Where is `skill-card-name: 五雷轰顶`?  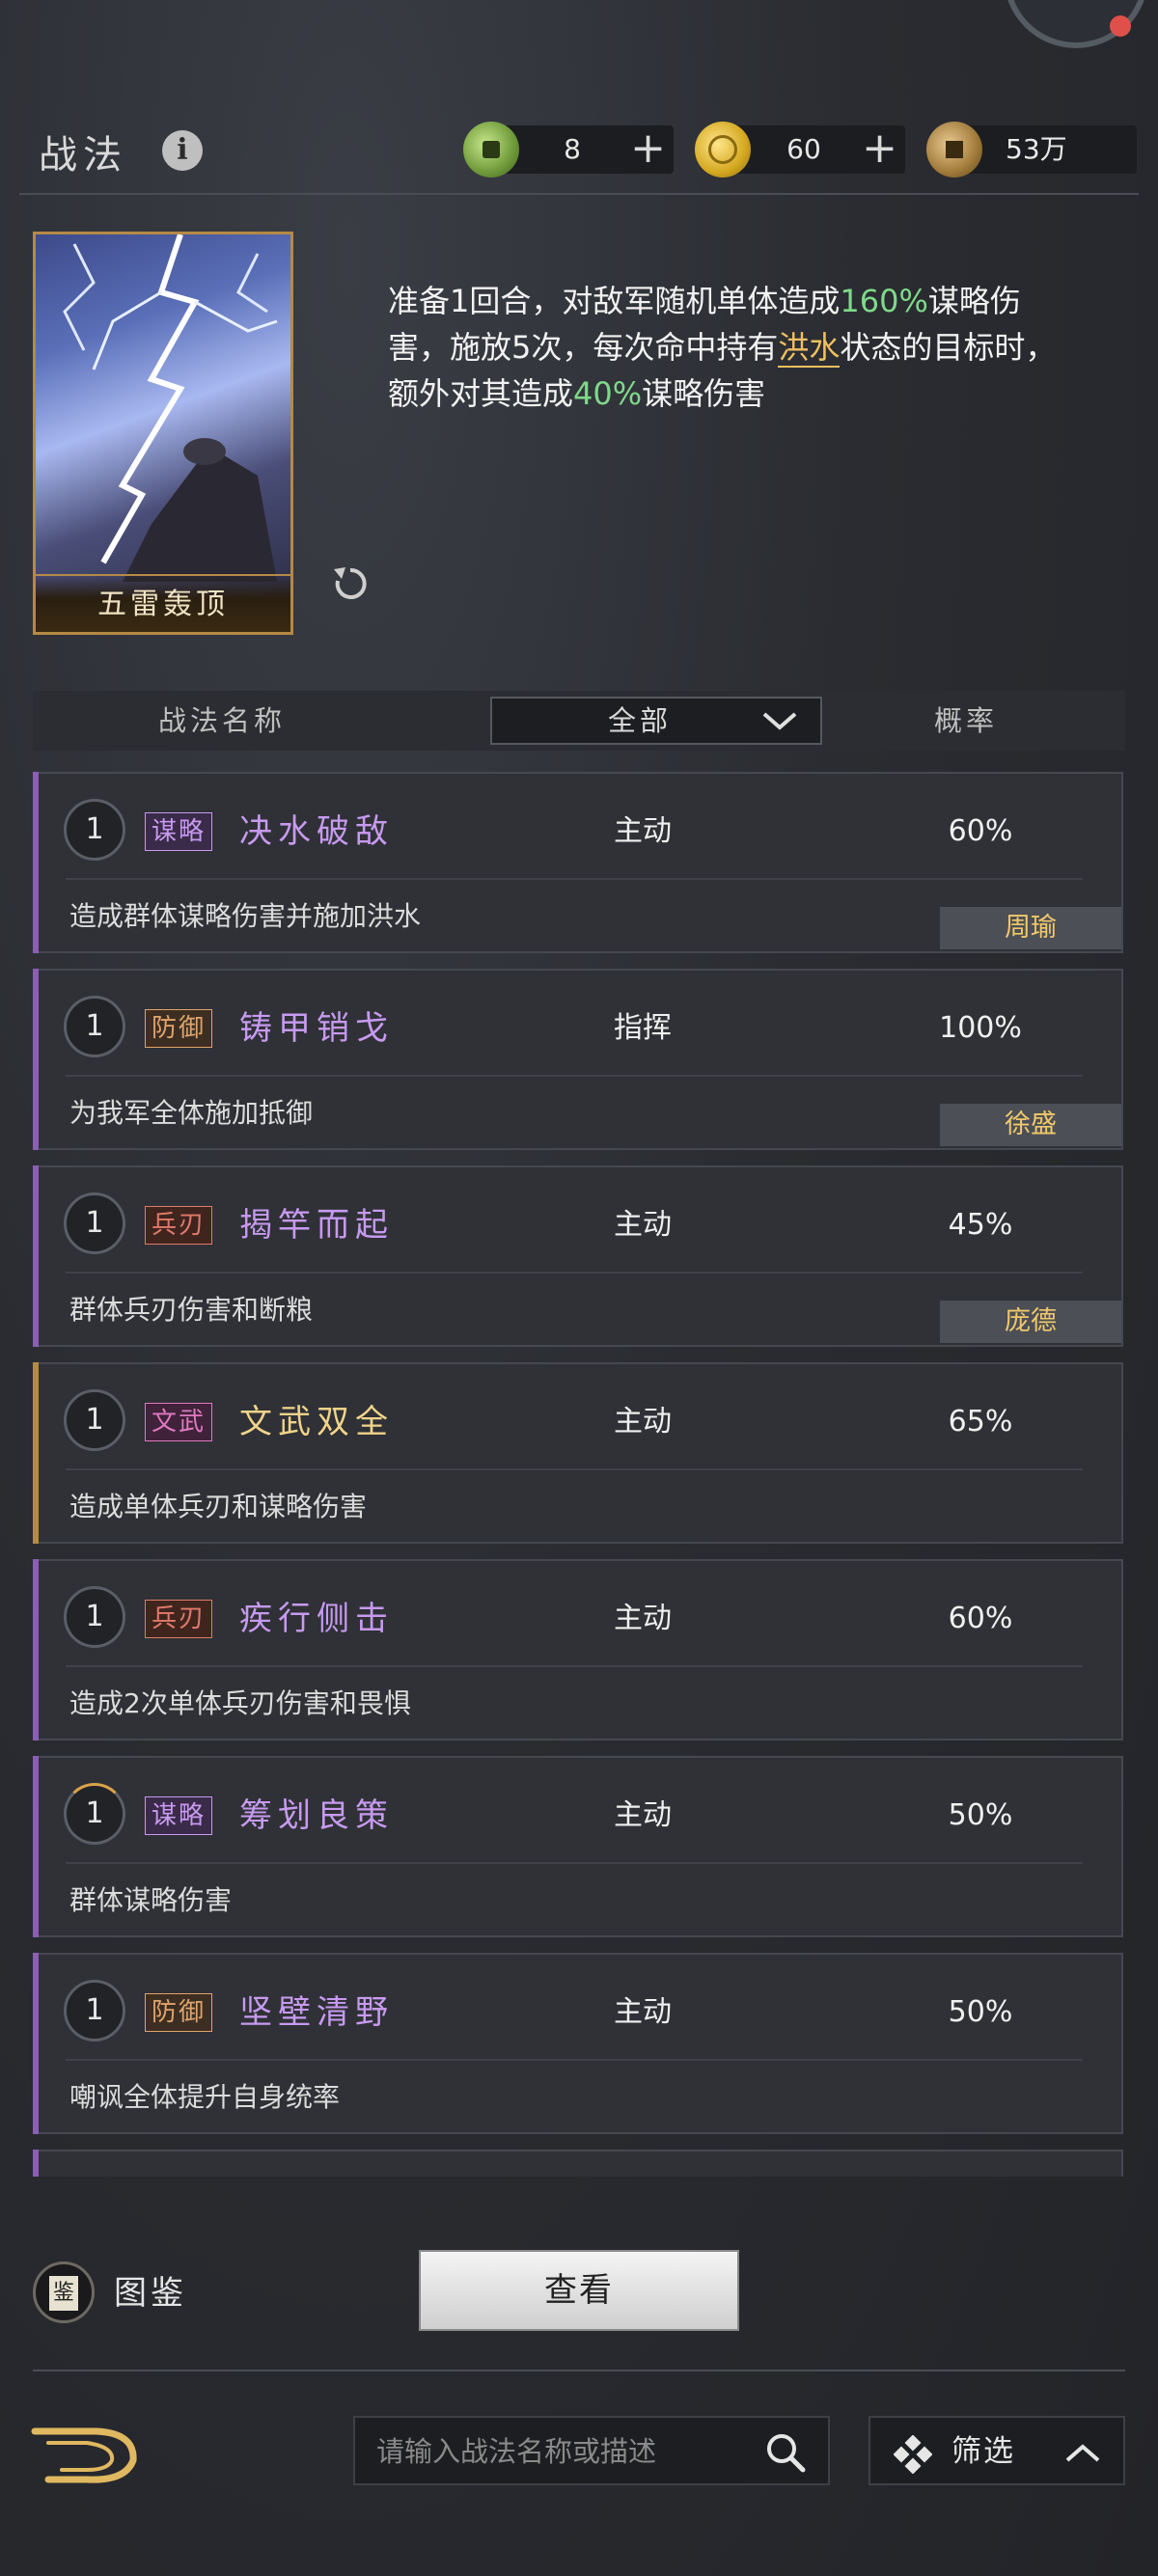 skill-card-name: 五雷轰顶 is located at coordinates (163, 603).